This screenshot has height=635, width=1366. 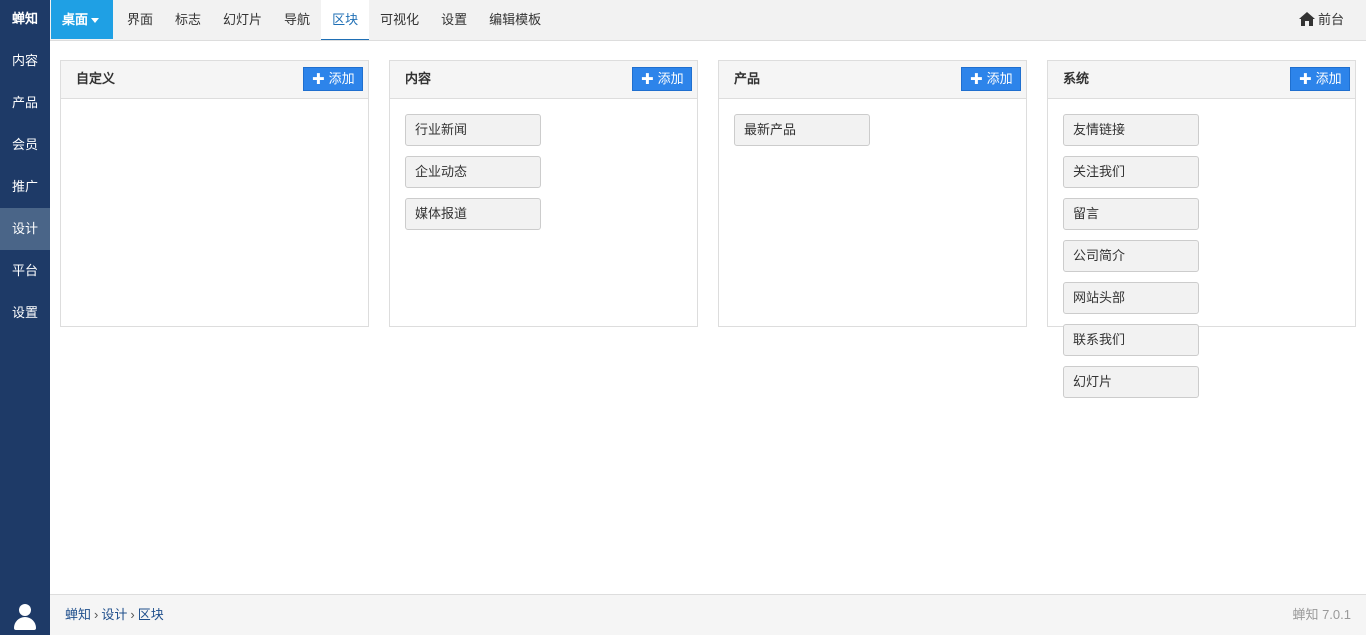 I want to click on user-icon-head, so click(x=25, y=610).